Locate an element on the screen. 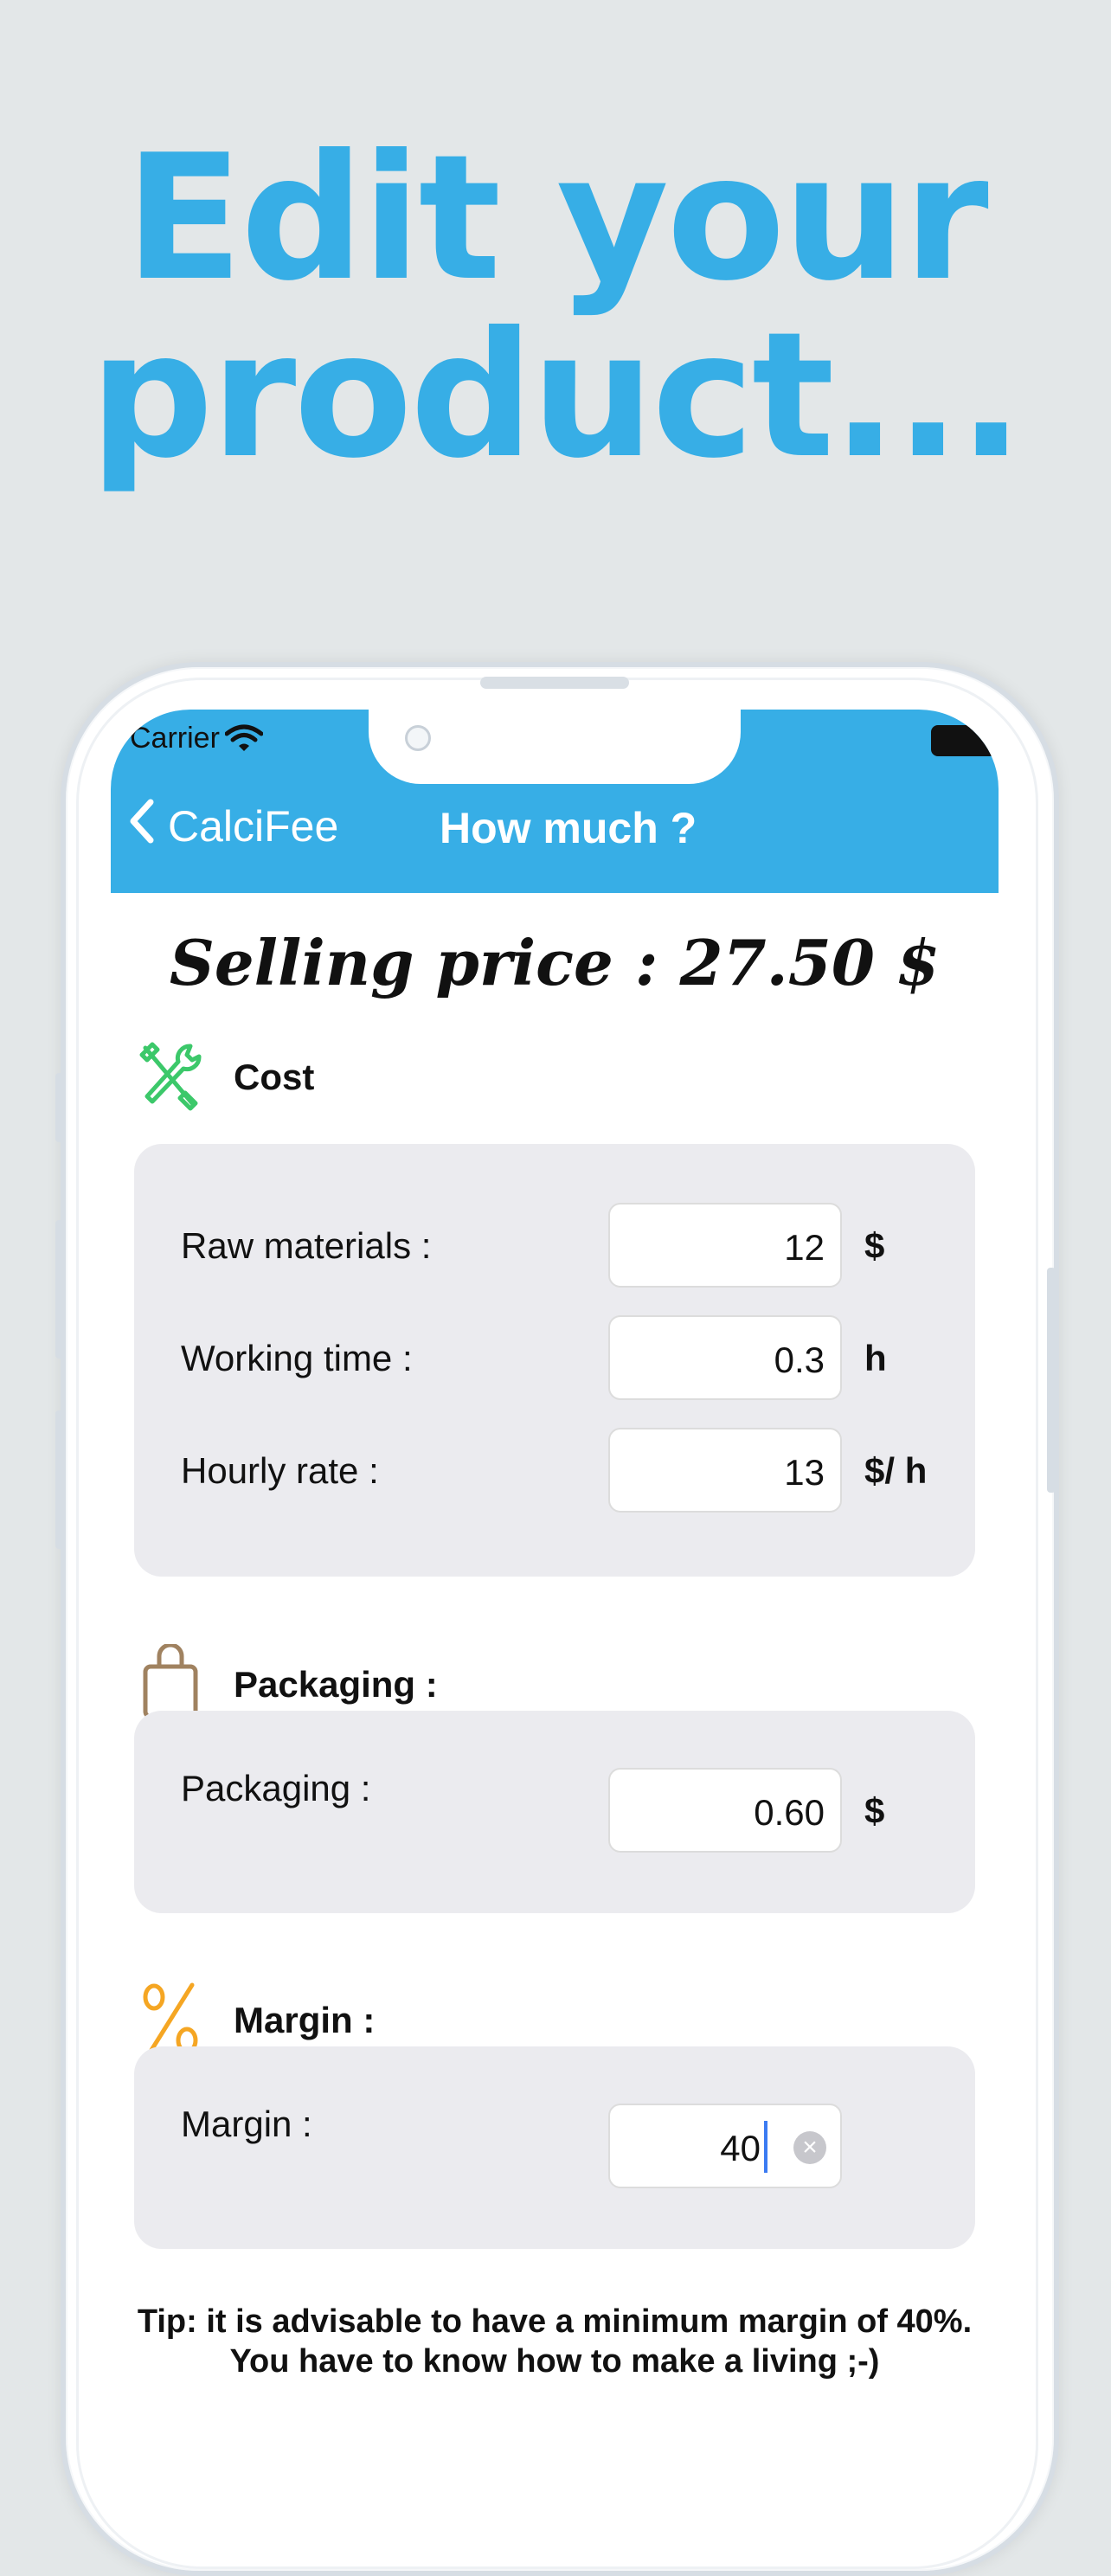  hourly-rate-row: Hourly rate : 13 $/ h is located at coordinates (561, 1472).